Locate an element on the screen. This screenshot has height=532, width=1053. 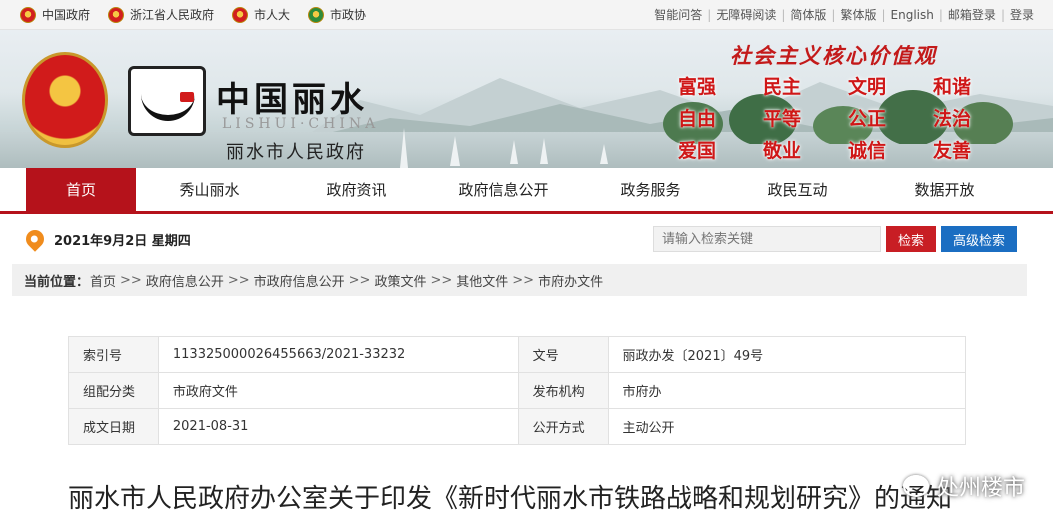
current-date: 2021年9月2日 星期四 is located at coordinates (106, 239).